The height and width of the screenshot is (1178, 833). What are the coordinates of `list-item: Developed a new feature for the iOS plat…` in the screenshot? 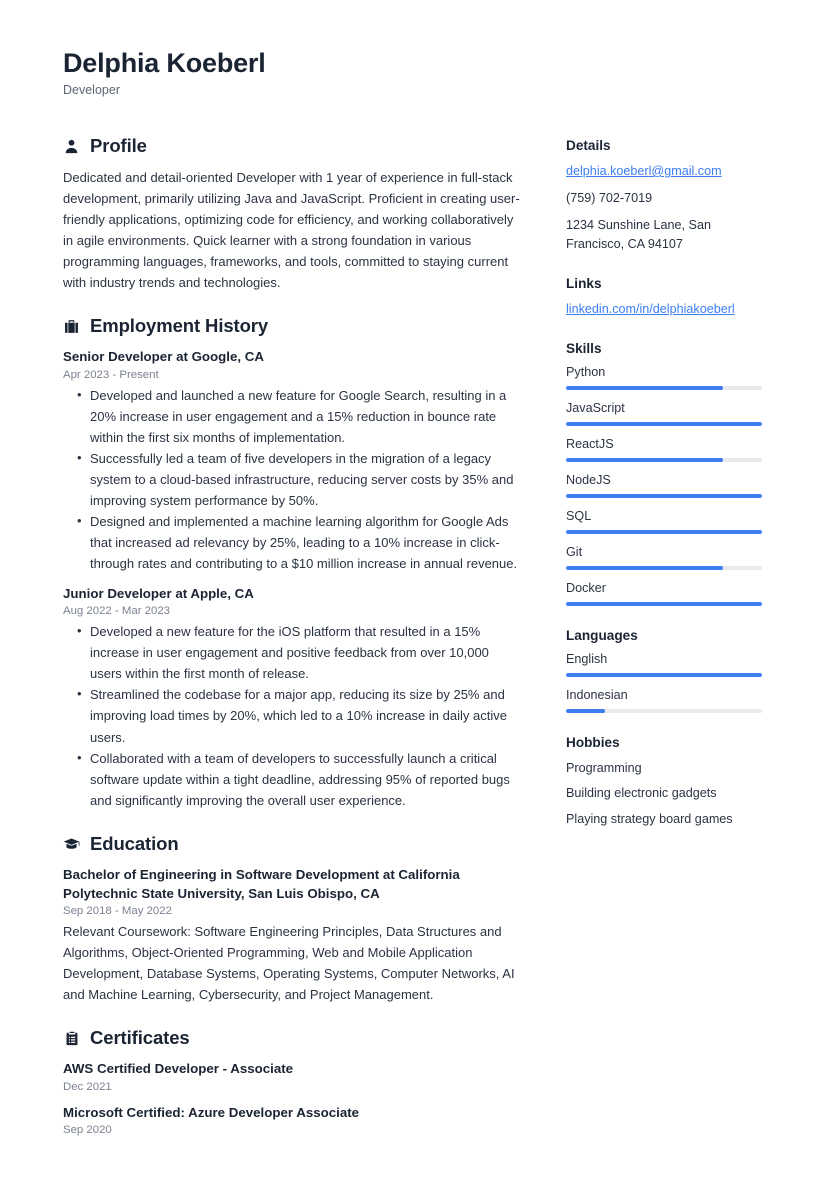 It's located at (292, 652).